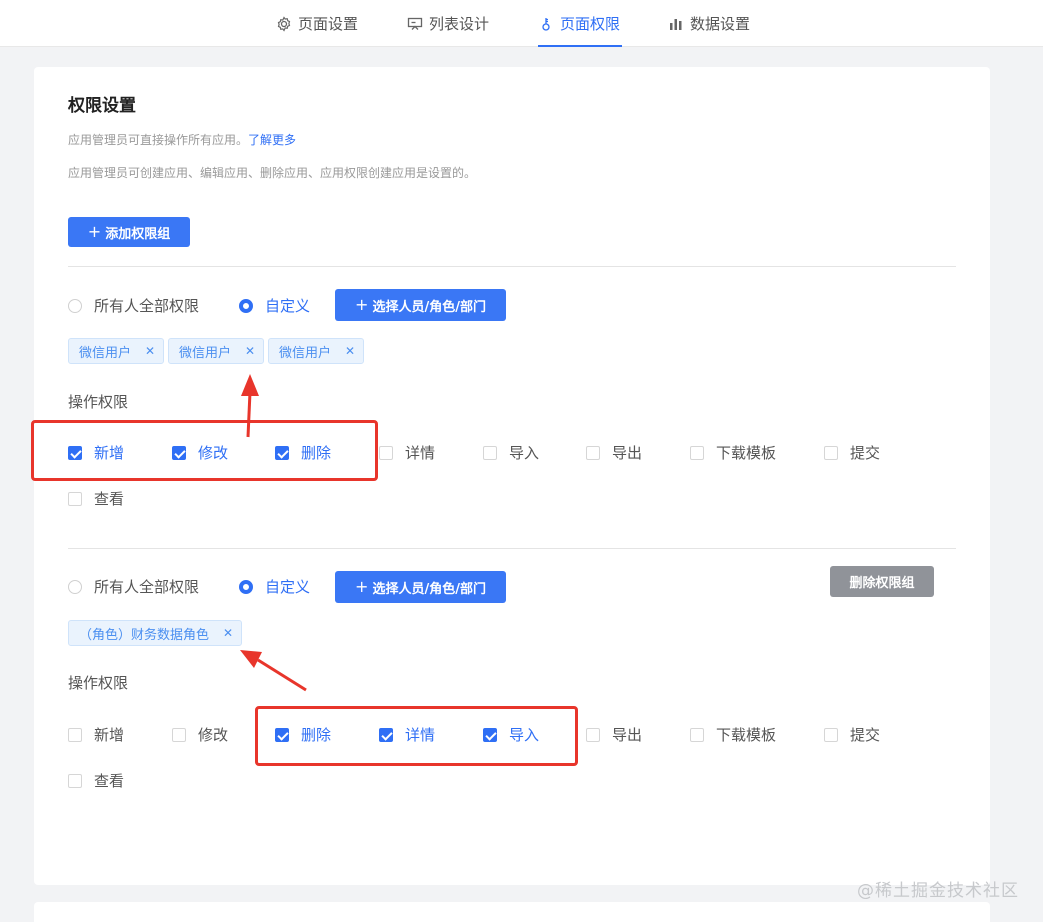 Image resolution: width=1043 pixels, height=922 pixels. Describe the element at coordinates (109, 735) in the screenshot. I see `checkbox-label: 新增` at that location.